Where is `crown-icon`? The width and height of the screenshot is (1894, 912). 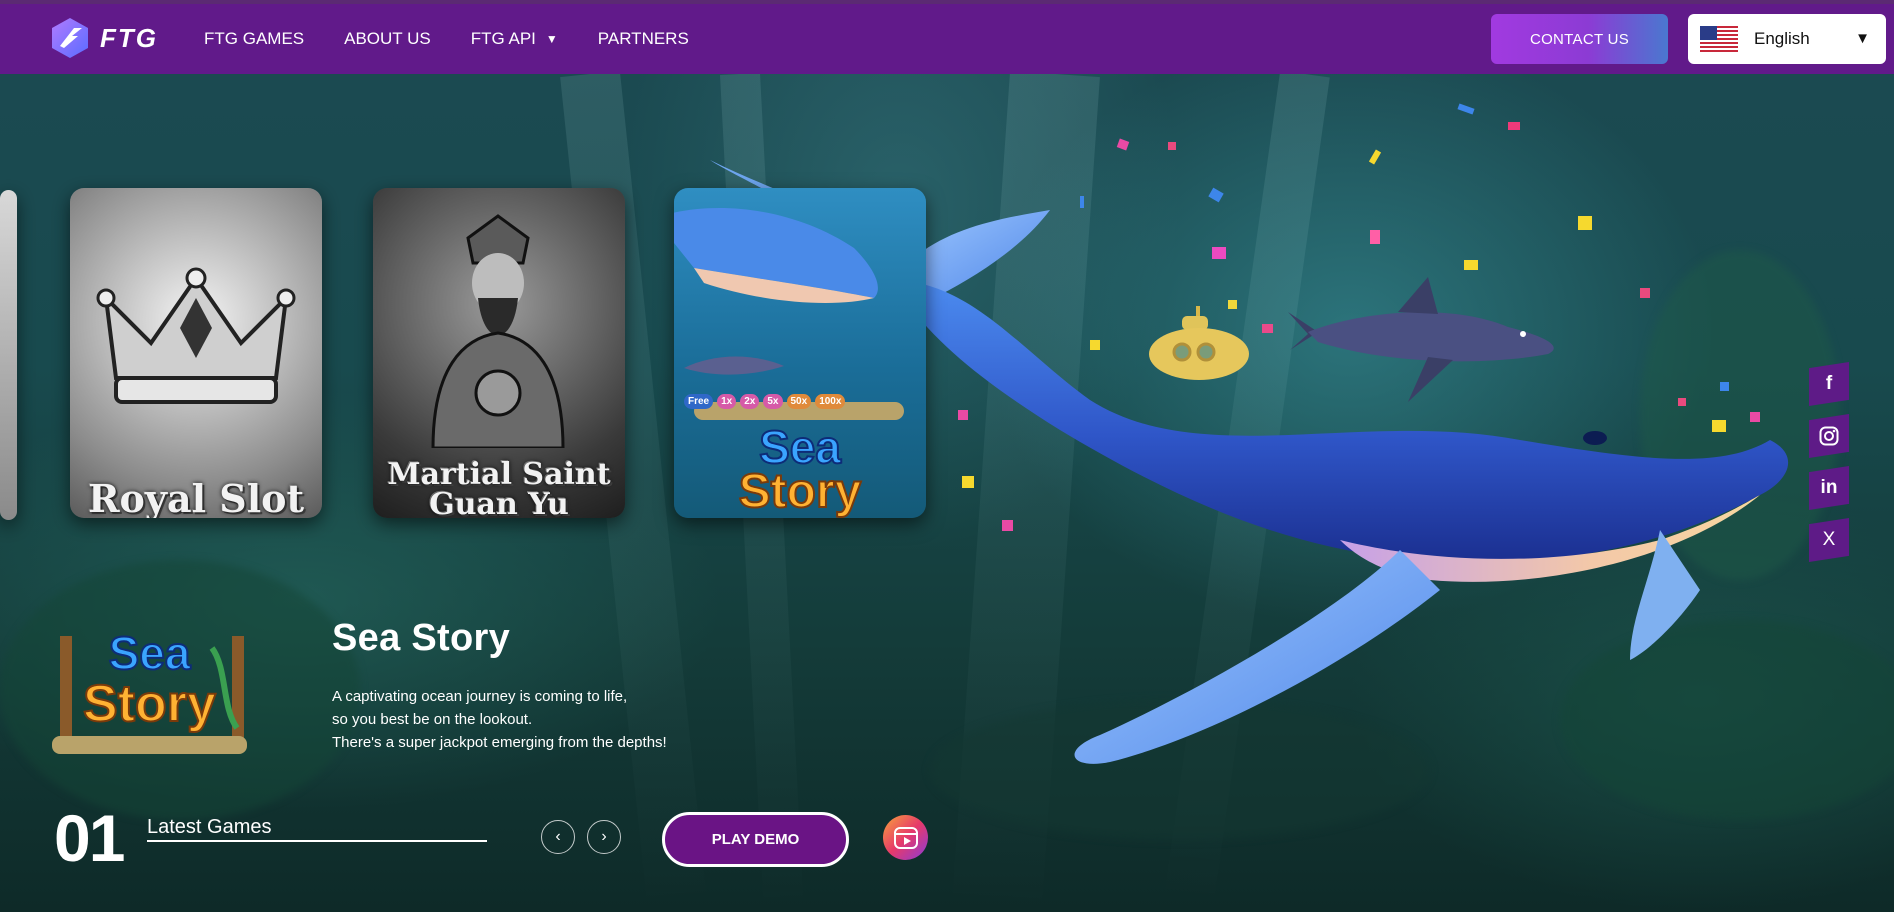
crown-icon is located at coordinates (196, 335).